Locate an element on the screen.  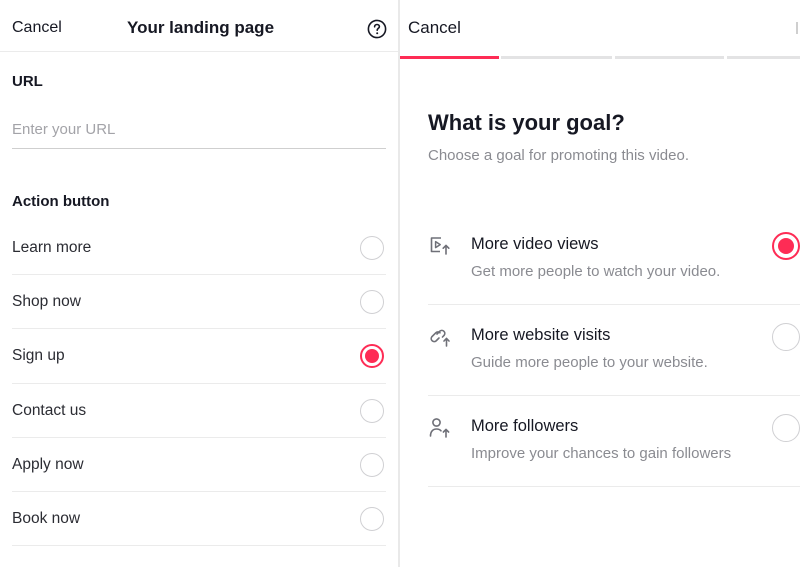
goal-option-title: More followers is located at coordinates (525, 426).